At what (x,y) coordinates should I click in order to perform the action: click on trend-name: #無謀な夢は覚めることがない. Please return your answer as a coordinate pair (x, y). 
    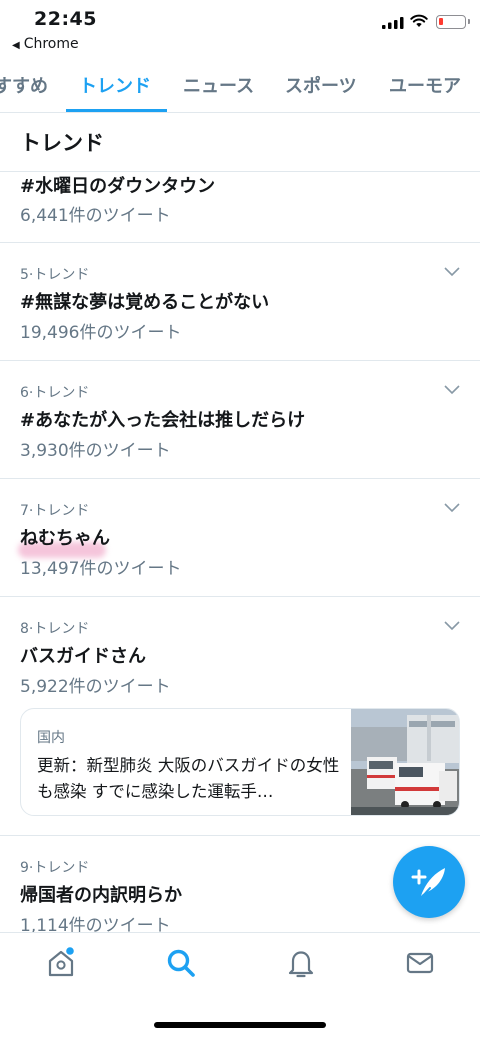
    Looking at the image, I should click on (145, 302).